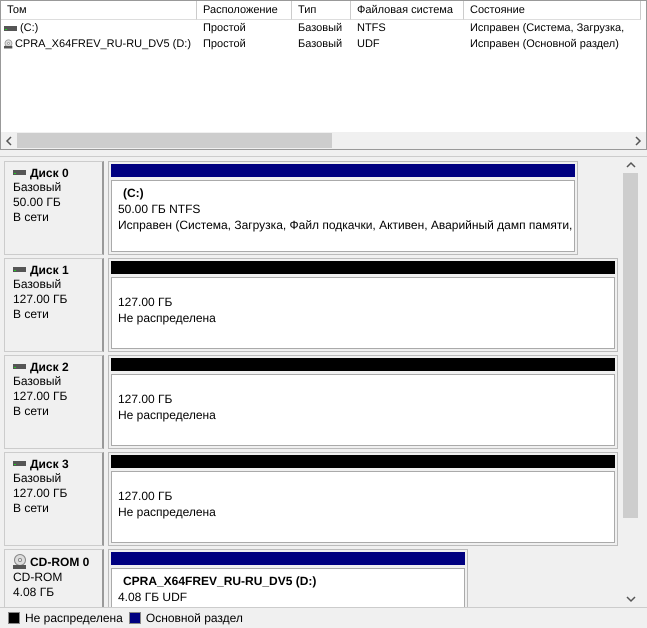 This screenshot has height=628, width=647. Describe the element at coordinates (371, 28) in the screenshot. I see `table-cell: NTFS` at that location.